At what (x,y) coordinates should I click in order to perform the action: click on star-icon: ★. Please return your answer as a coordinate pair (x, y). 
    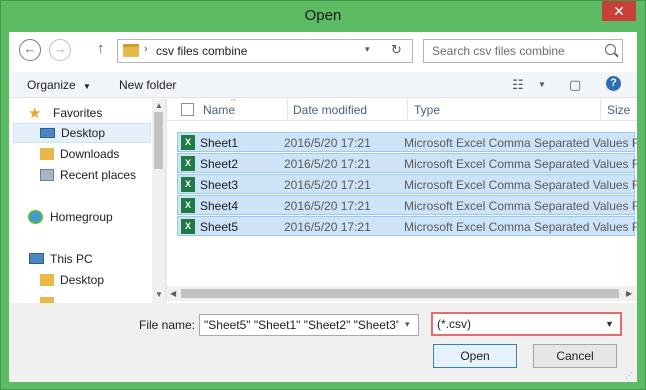
    Looking at the image, I should click on (35, 113).